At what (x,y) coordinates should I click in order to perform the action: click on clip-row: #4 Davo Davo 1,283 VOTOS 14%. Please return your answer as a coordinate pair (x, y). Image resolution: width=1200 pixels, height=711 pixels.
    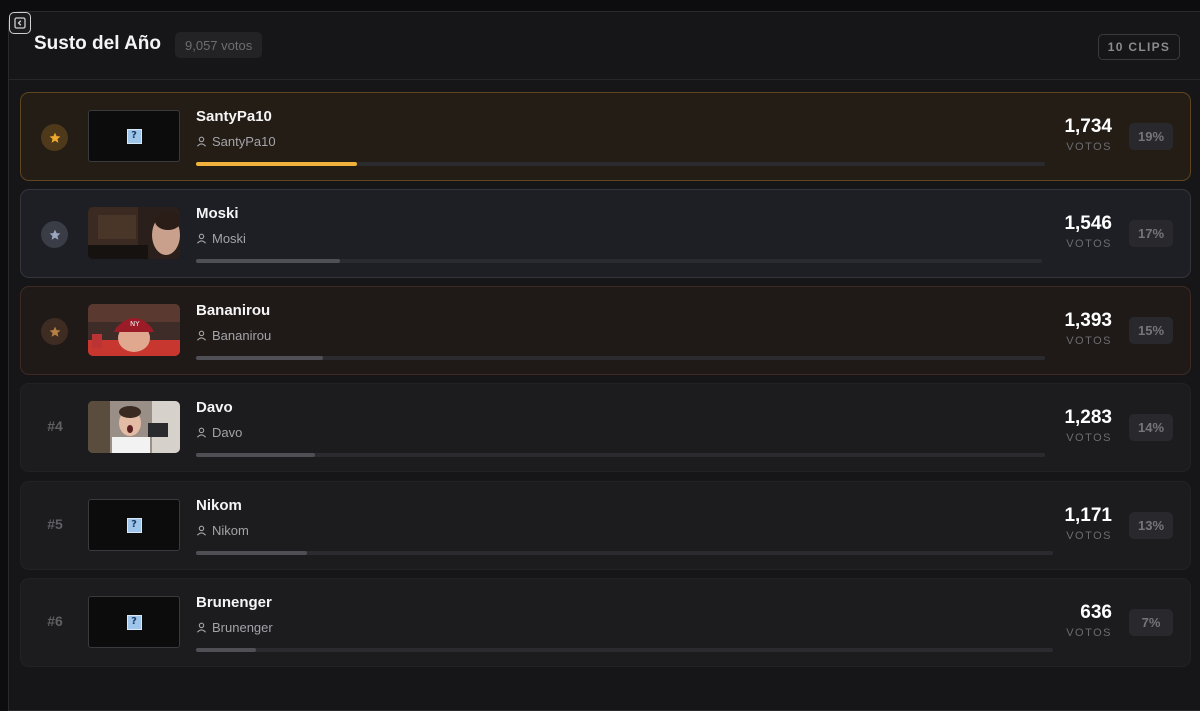
    Looking at the image, I should click on (605, 427).